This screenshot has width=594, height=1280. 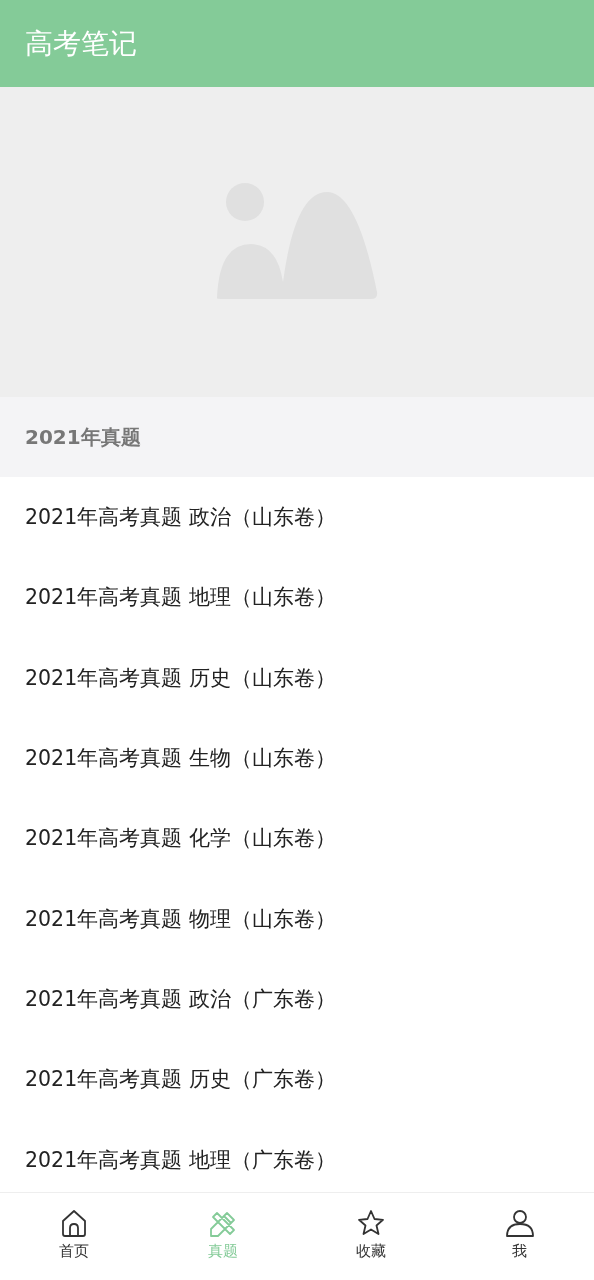 I want to click on section-title: 2021年真题, so click(x=83, y=437).